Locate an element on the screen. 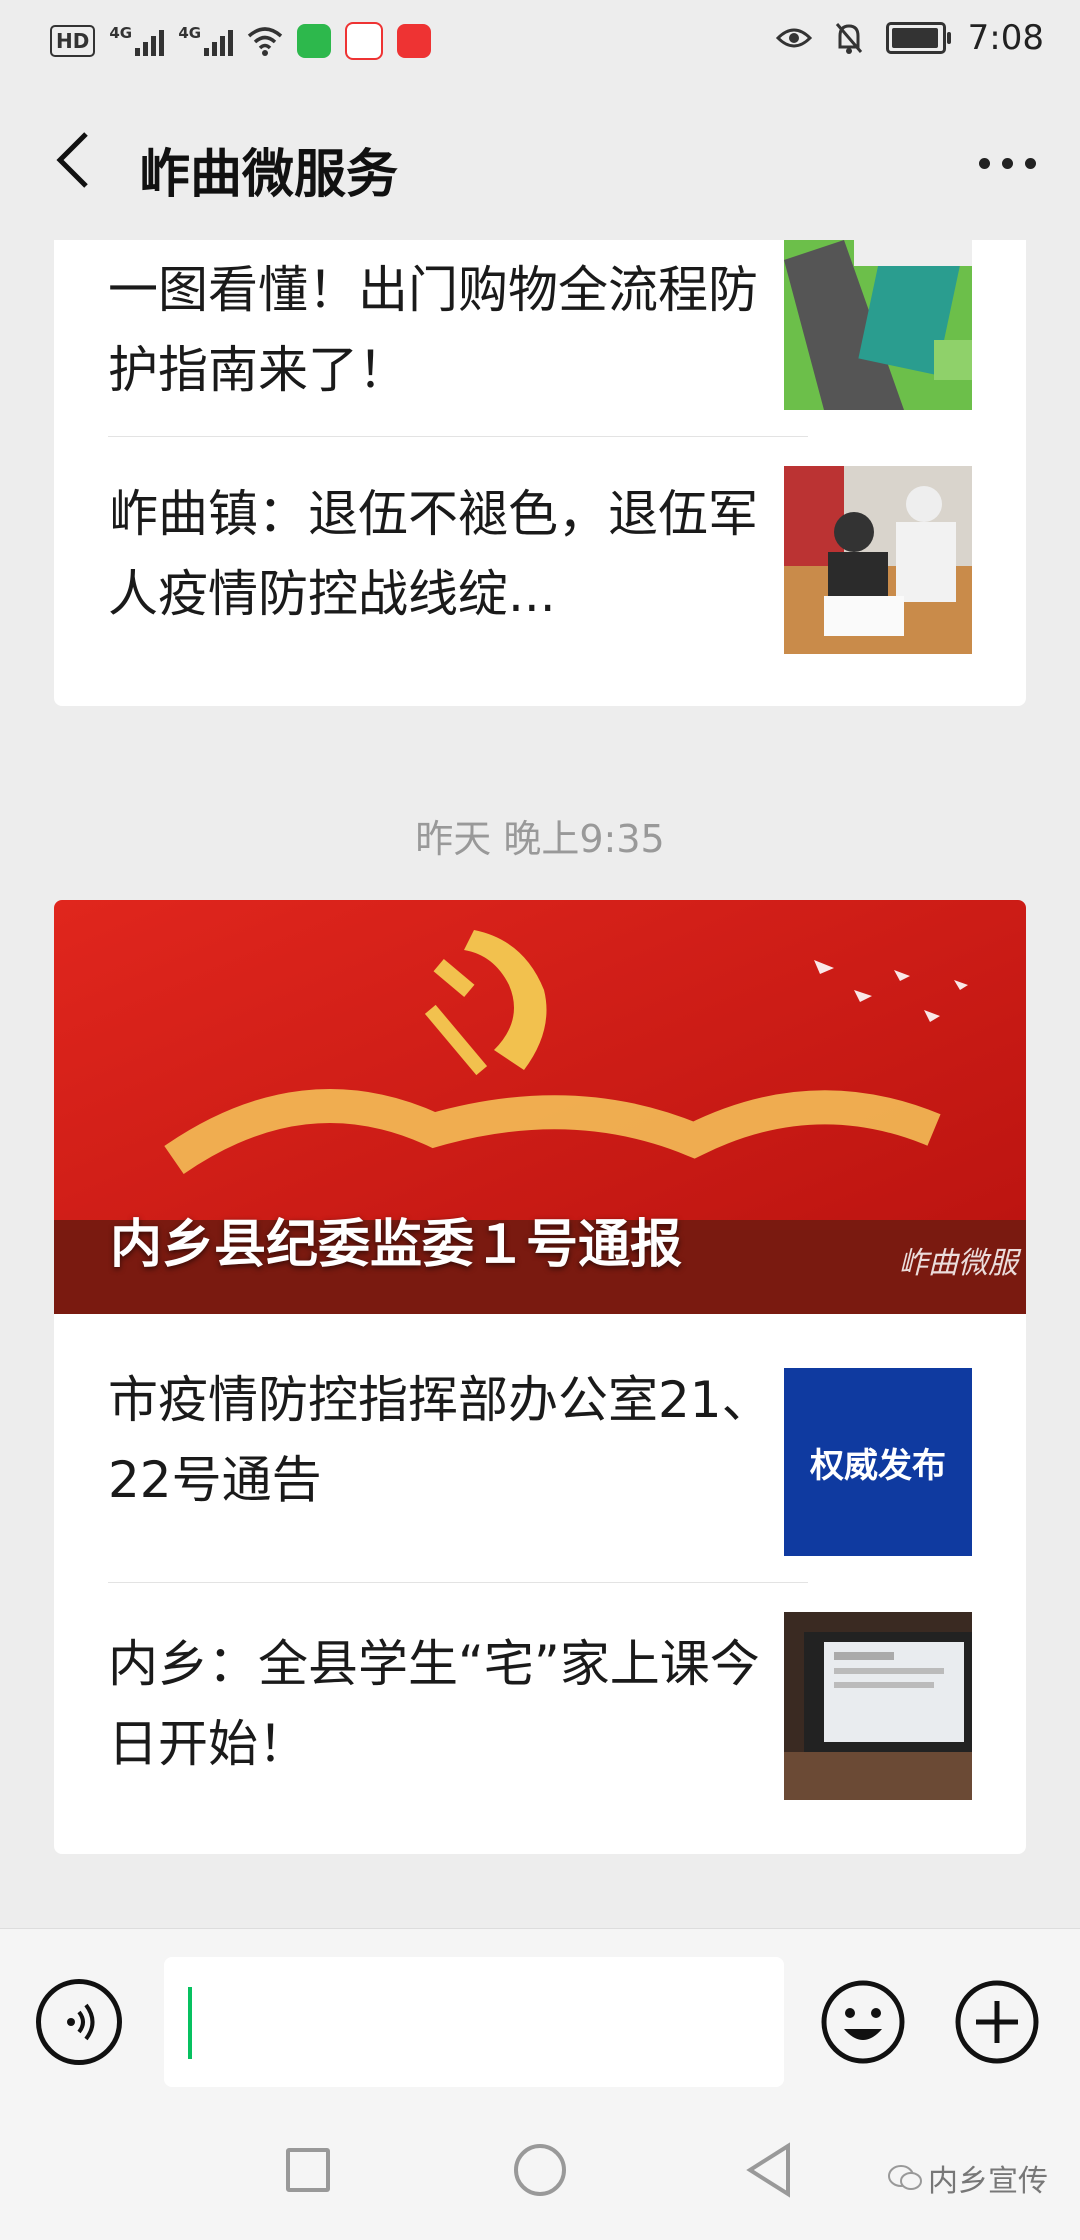  article-title: 一图看懂！出门购物全流程防护指南来了！ is located at coordinates (433, 330).